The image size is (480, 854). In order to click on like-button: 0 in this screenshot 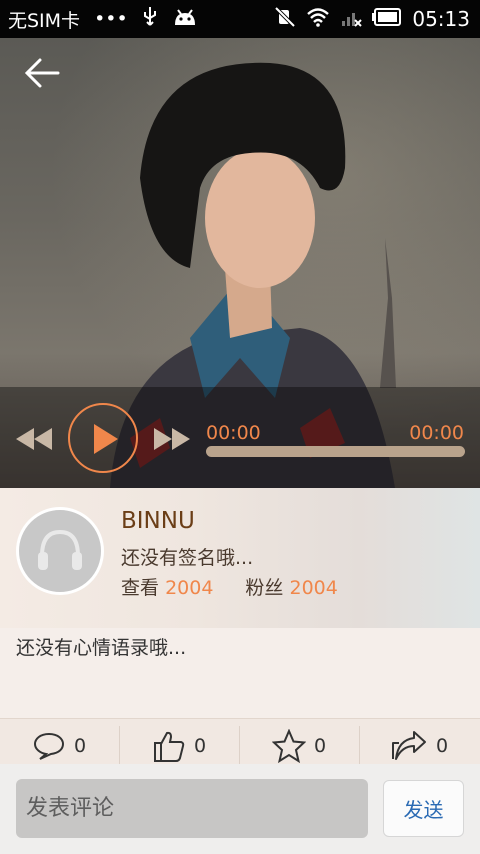, I will do `click(179, 746)`.